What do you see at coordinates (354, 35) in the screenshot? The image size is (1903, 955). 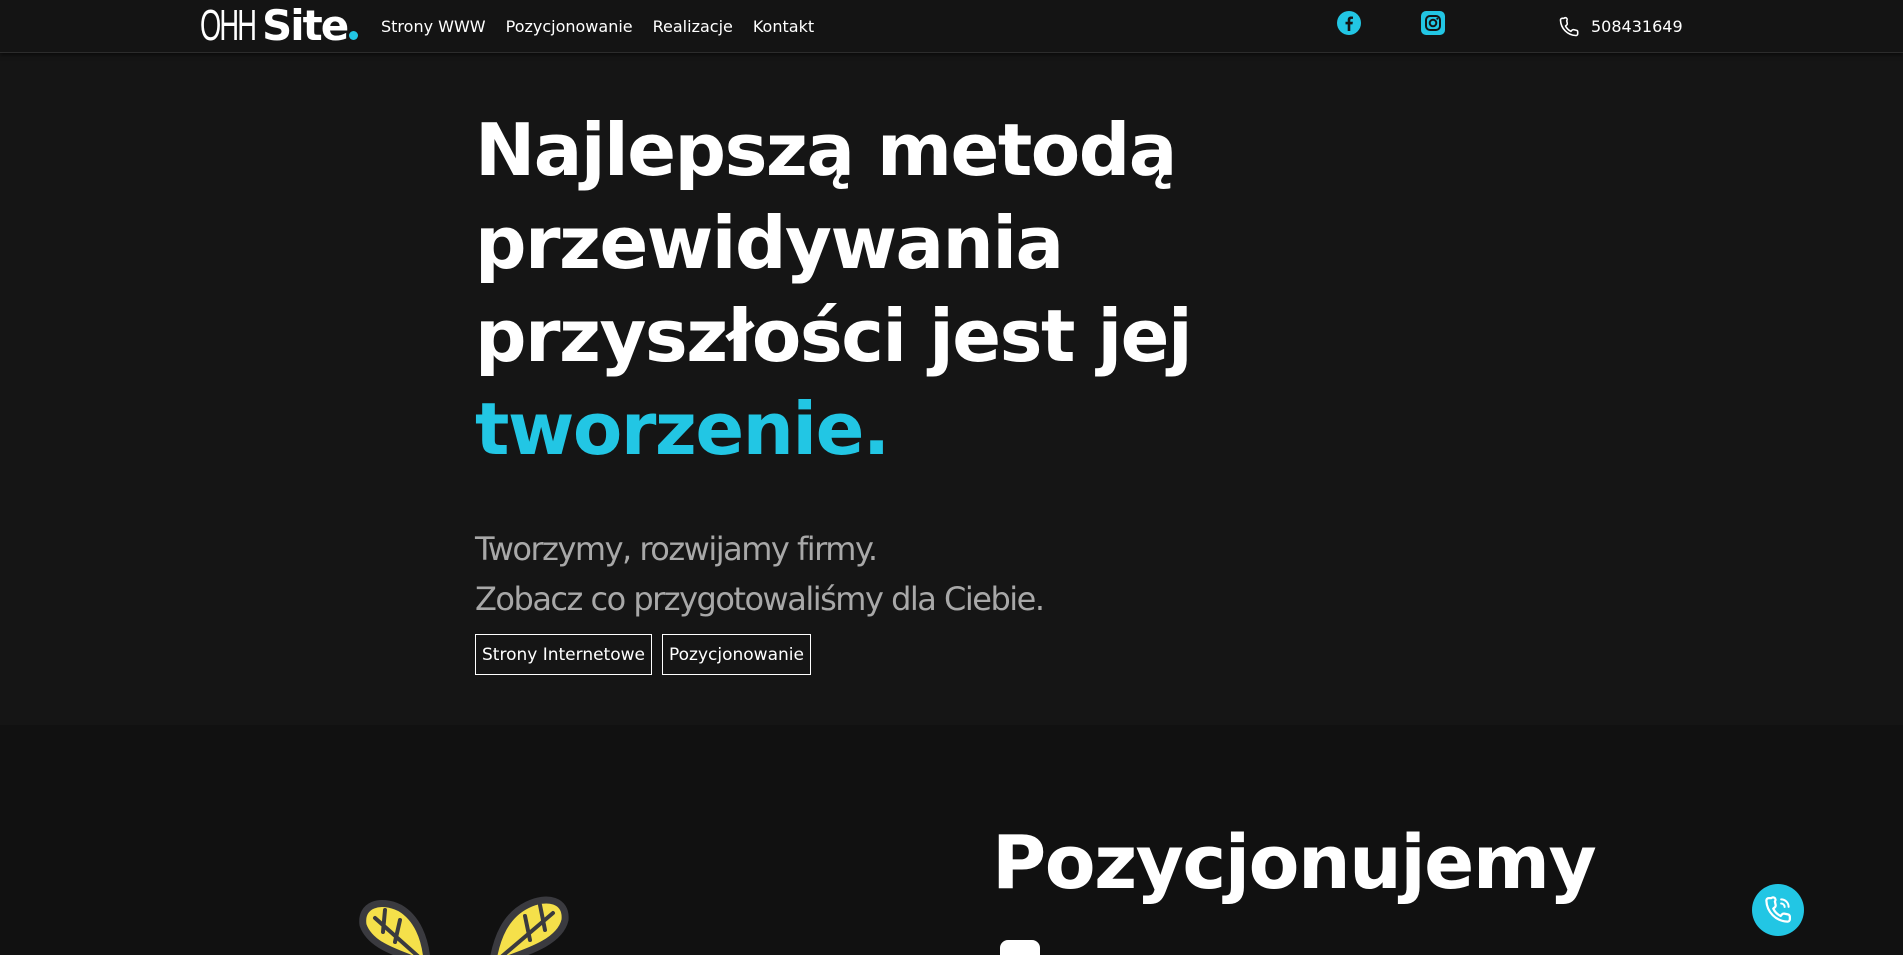 I see `logo-dot` at bounding box center [354, 35].